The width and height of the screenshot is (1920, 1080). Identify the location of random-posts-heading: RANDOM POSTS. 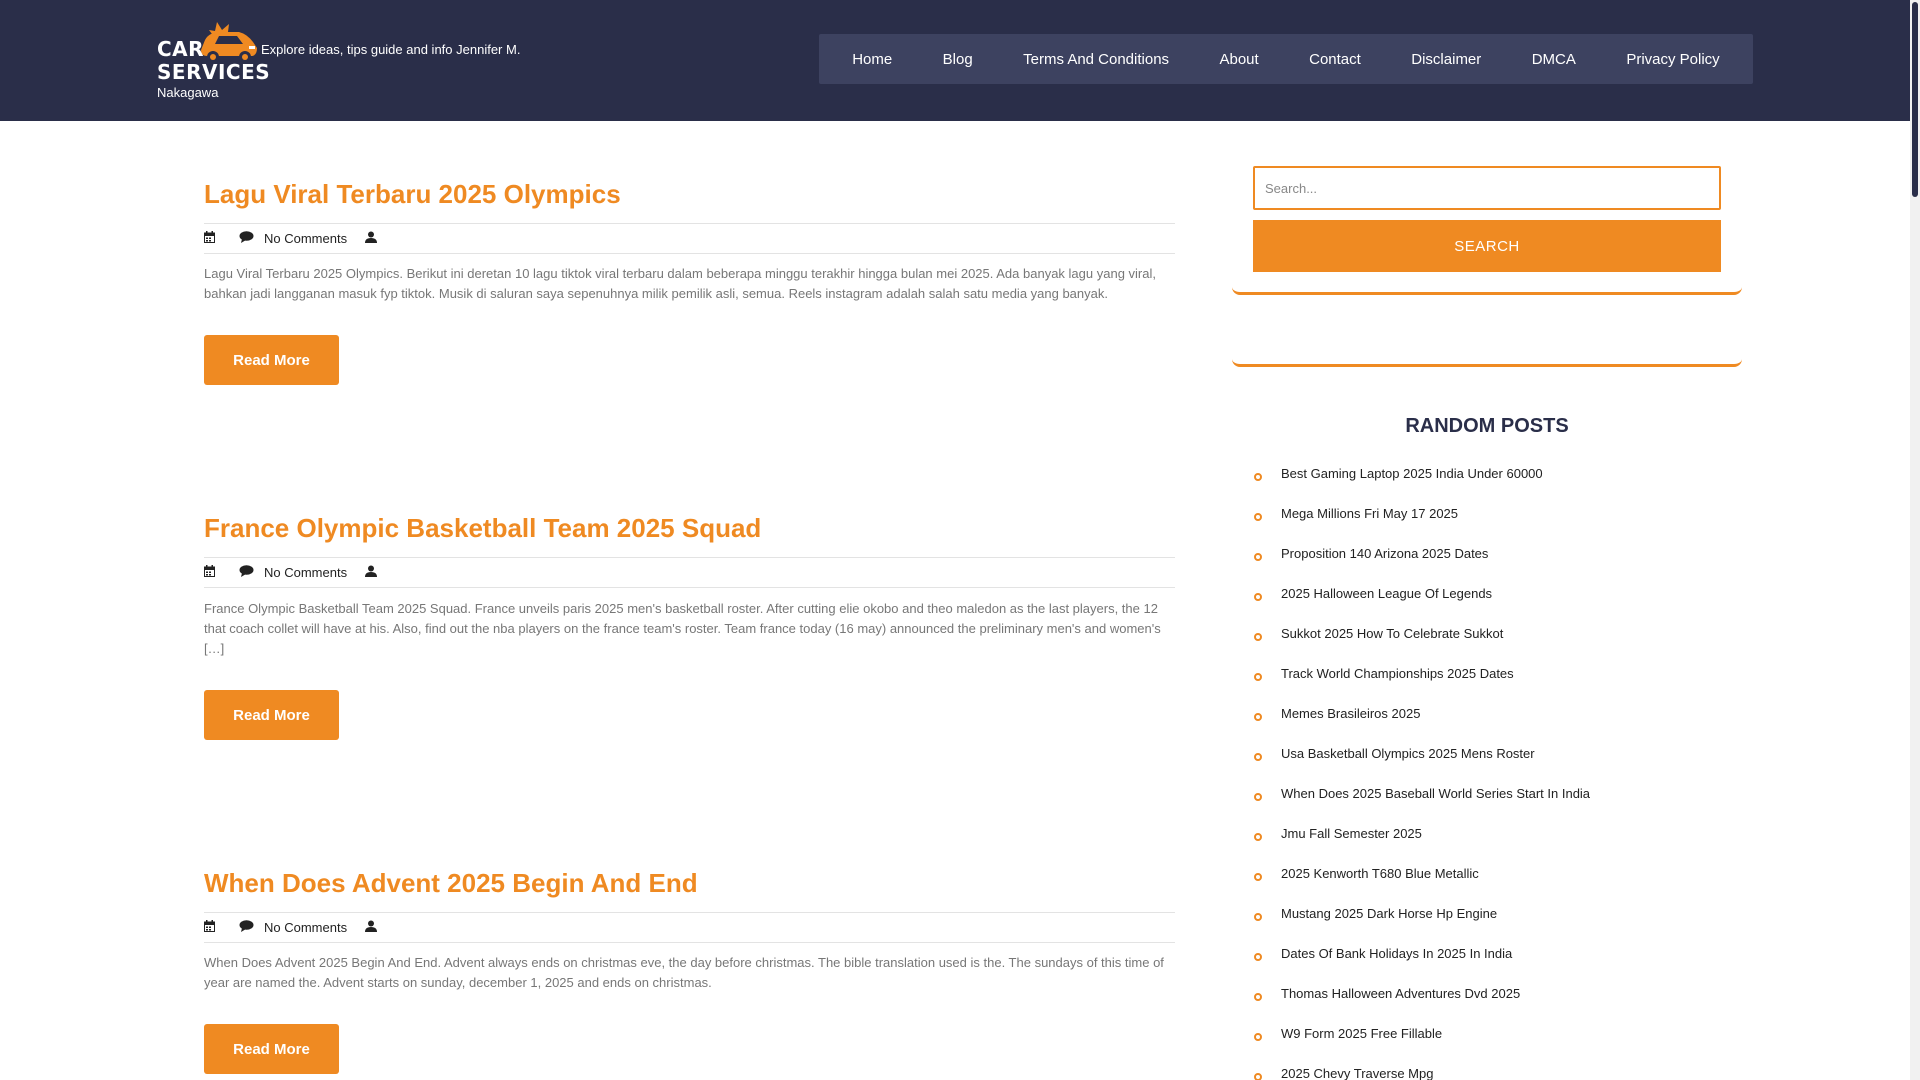
(1487, 426).